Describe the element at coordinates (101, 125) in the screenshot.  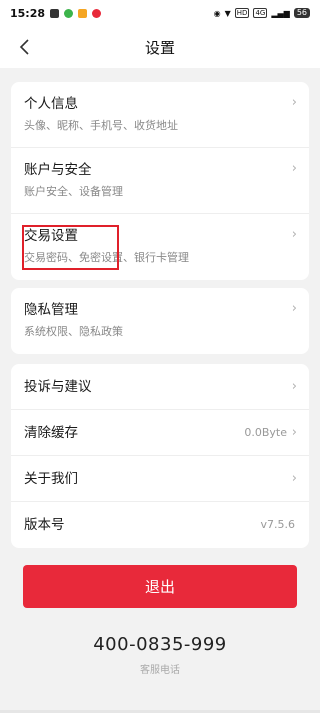
I see `row-subtitle: 头像、昵称、手机号、收货地址` at that location.